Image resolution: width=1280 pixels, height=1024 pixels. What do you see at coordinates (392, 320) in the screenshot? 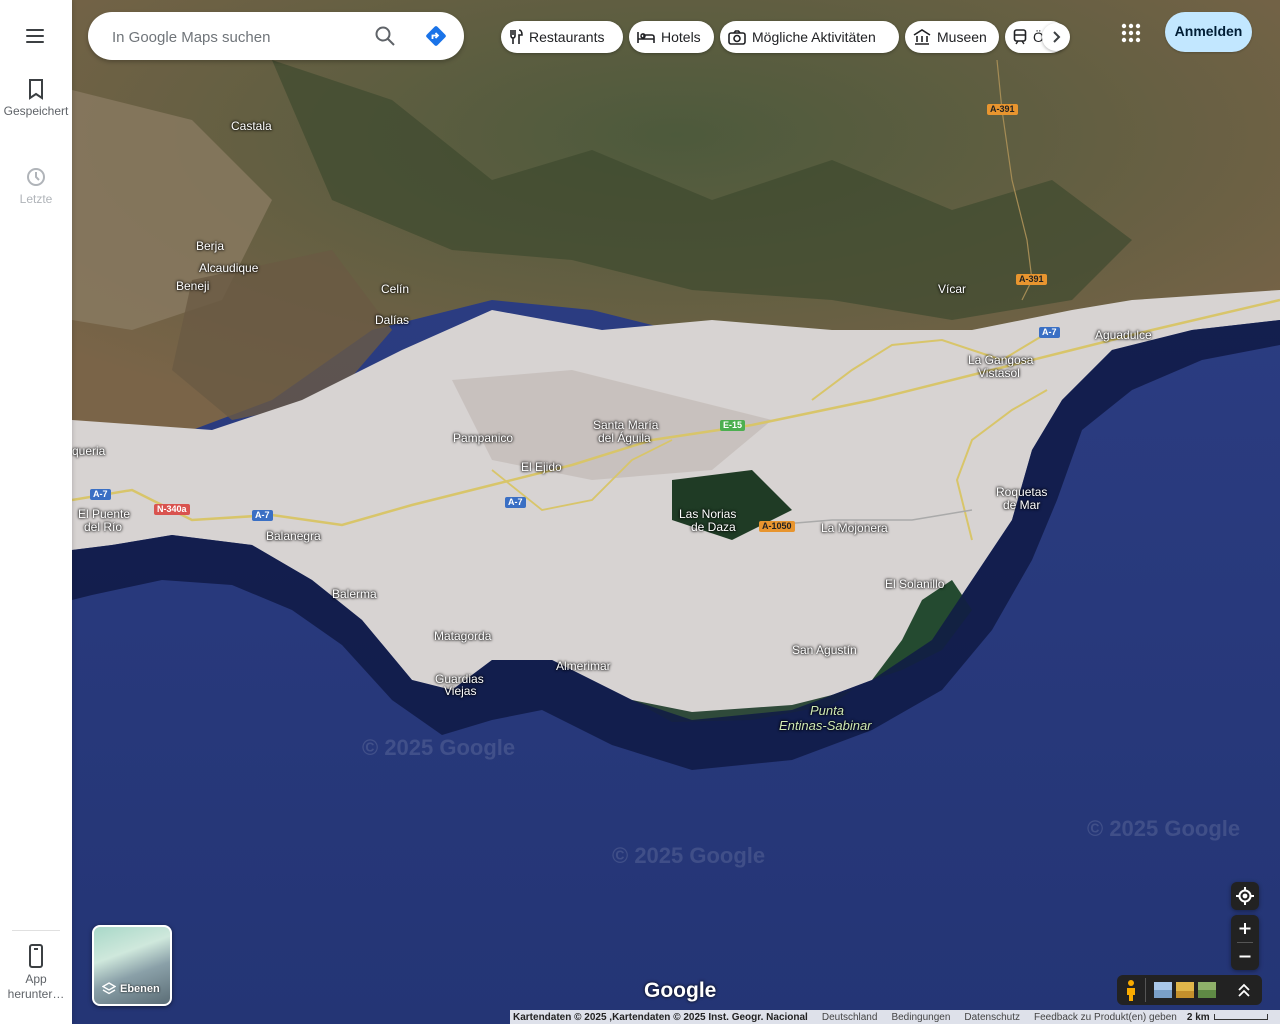
I see `place-label: Dalías` at bounding box center [392, 320].